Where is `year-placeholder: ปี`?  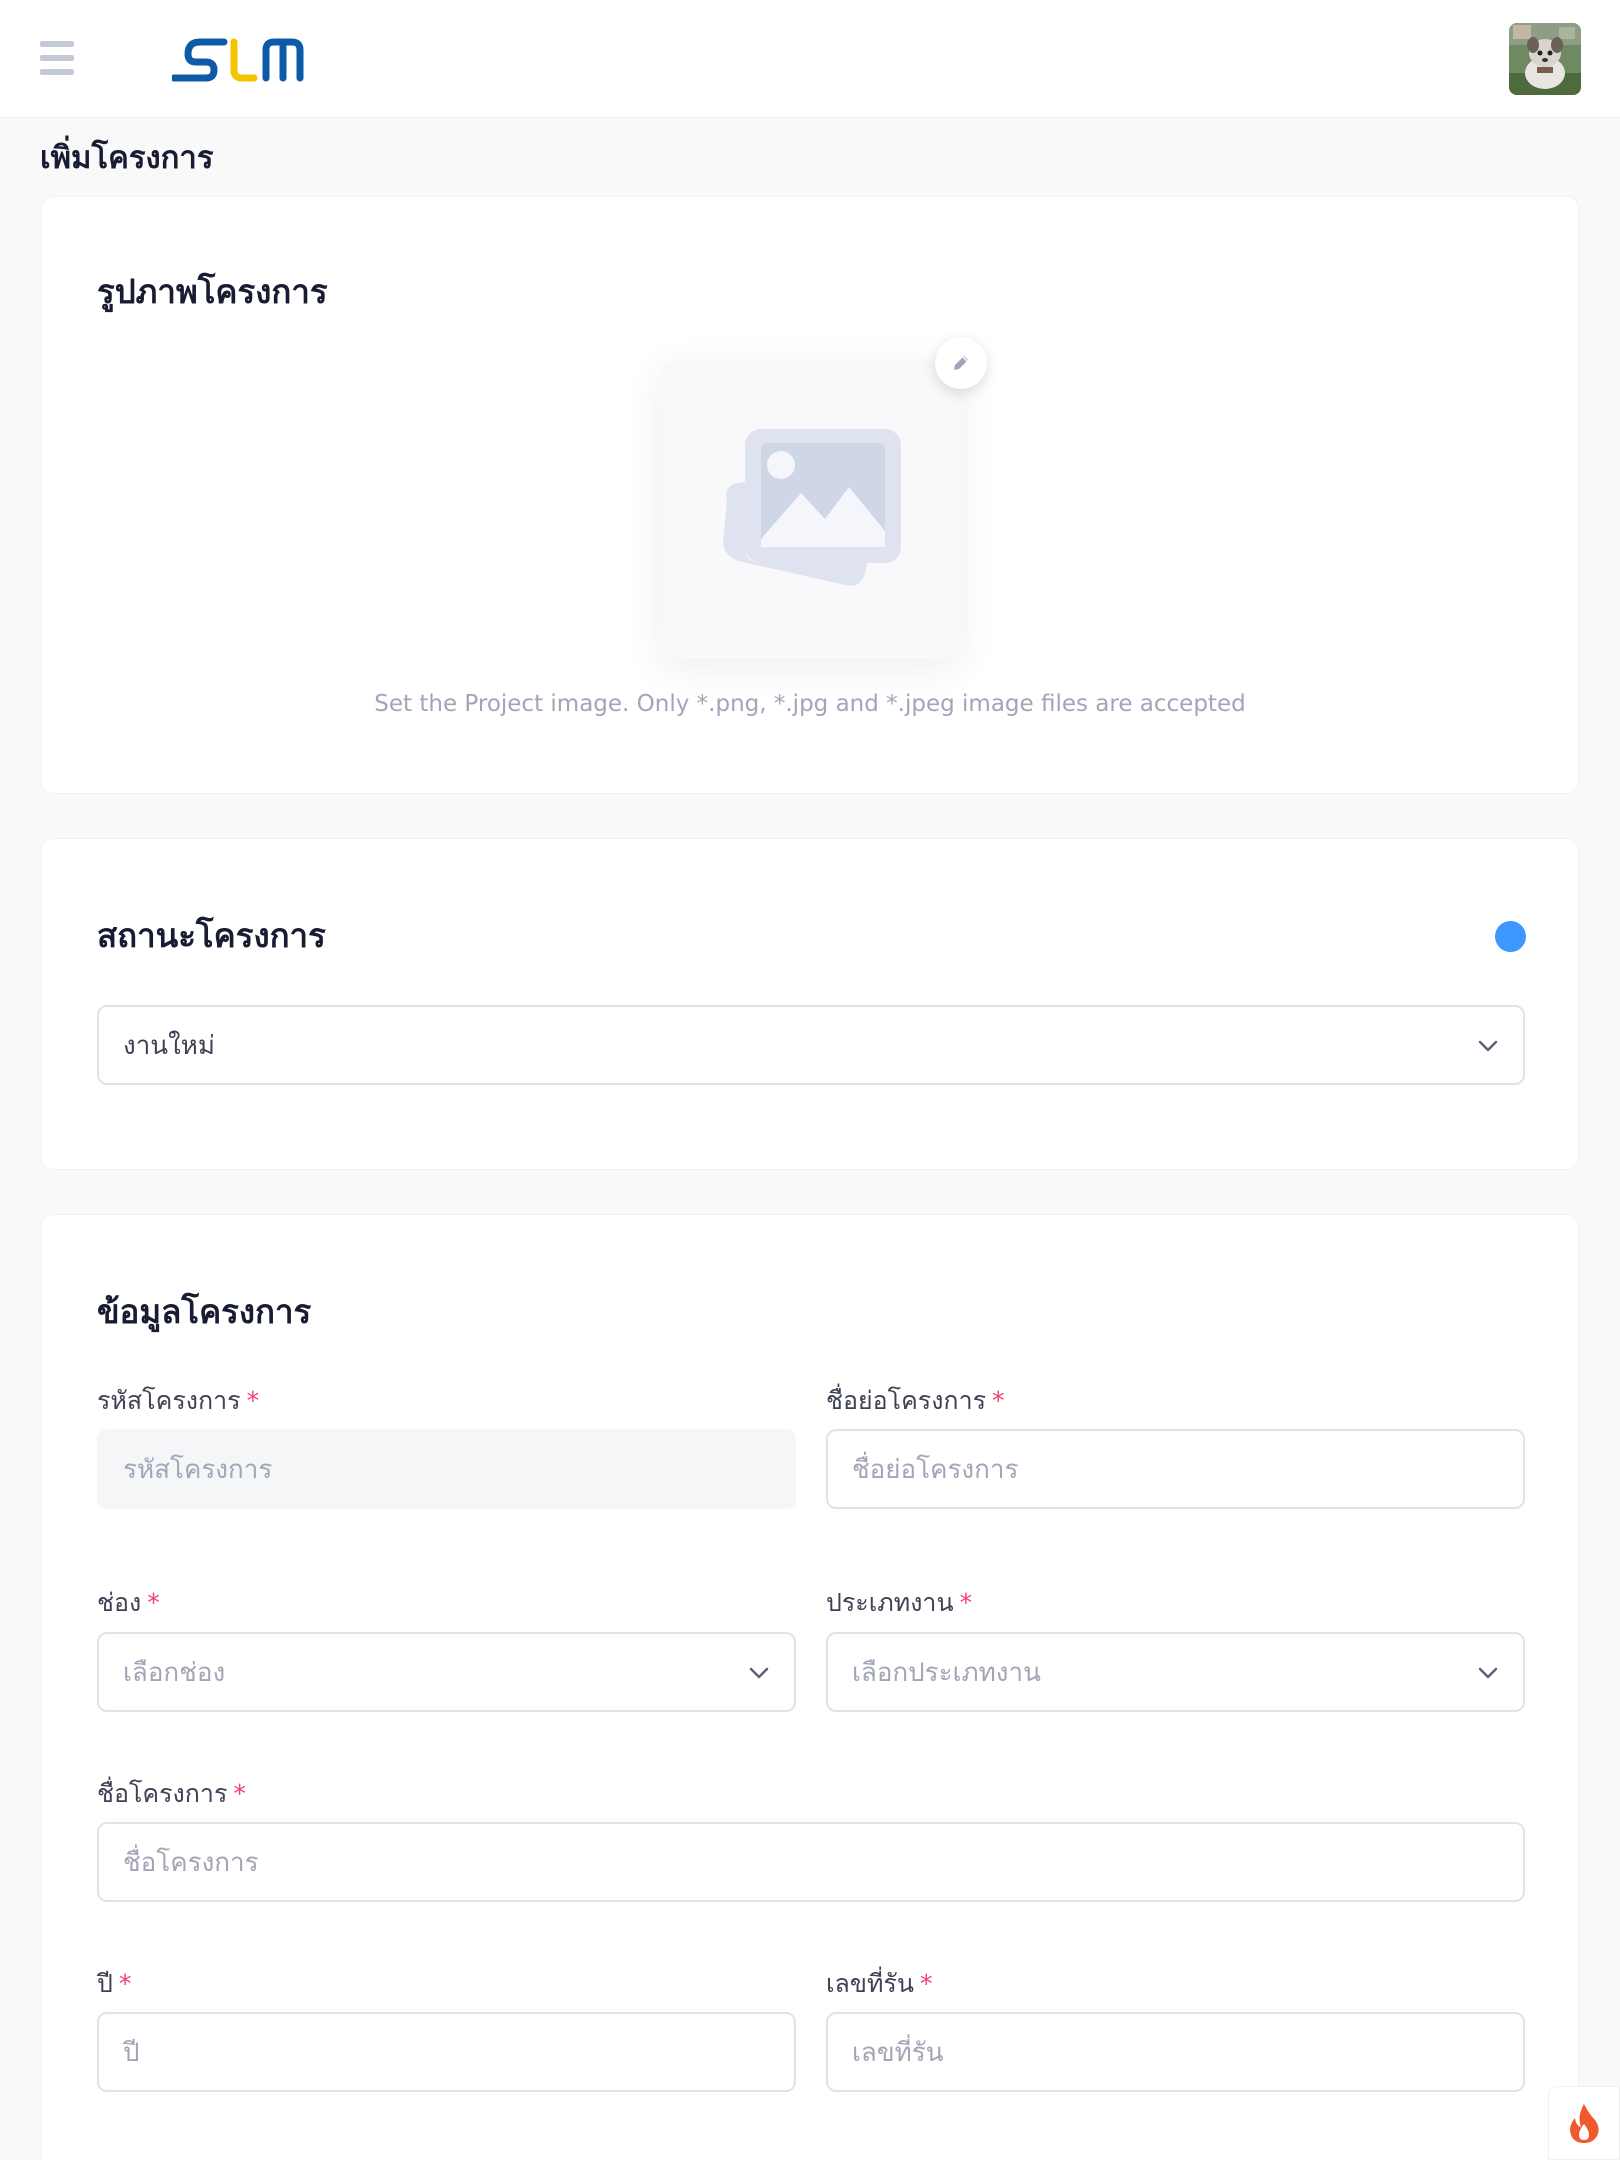 year-placeholder: ปี is located at coordinates (131, 2052).